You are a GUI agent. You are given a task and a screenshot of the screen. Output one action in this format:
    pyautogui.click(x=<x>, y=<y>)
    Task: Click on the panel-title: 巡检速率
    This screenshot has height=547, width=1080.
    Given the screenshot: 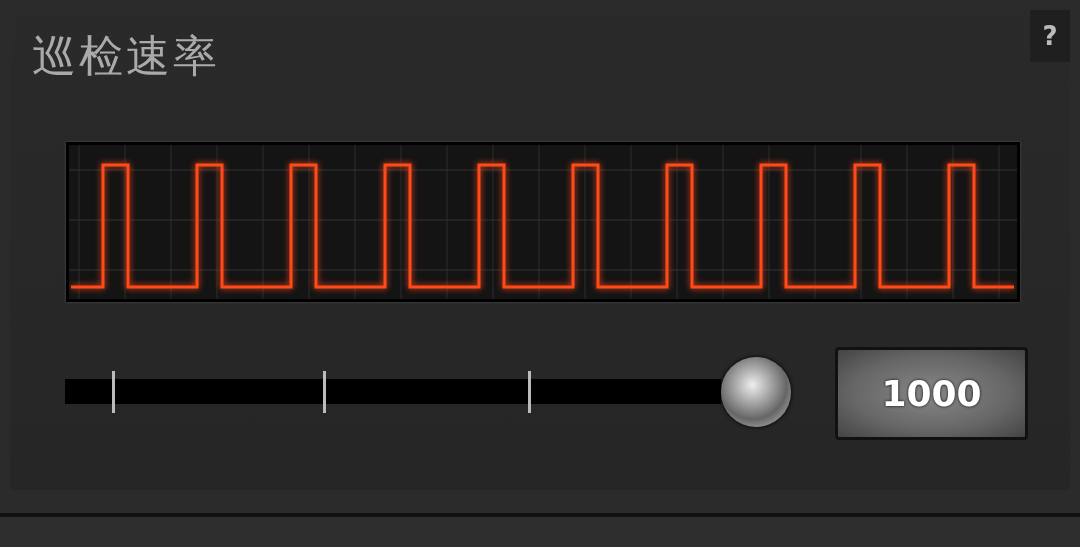 What is the action you would take?
    pyautogui.click(x=126, y=56)
    